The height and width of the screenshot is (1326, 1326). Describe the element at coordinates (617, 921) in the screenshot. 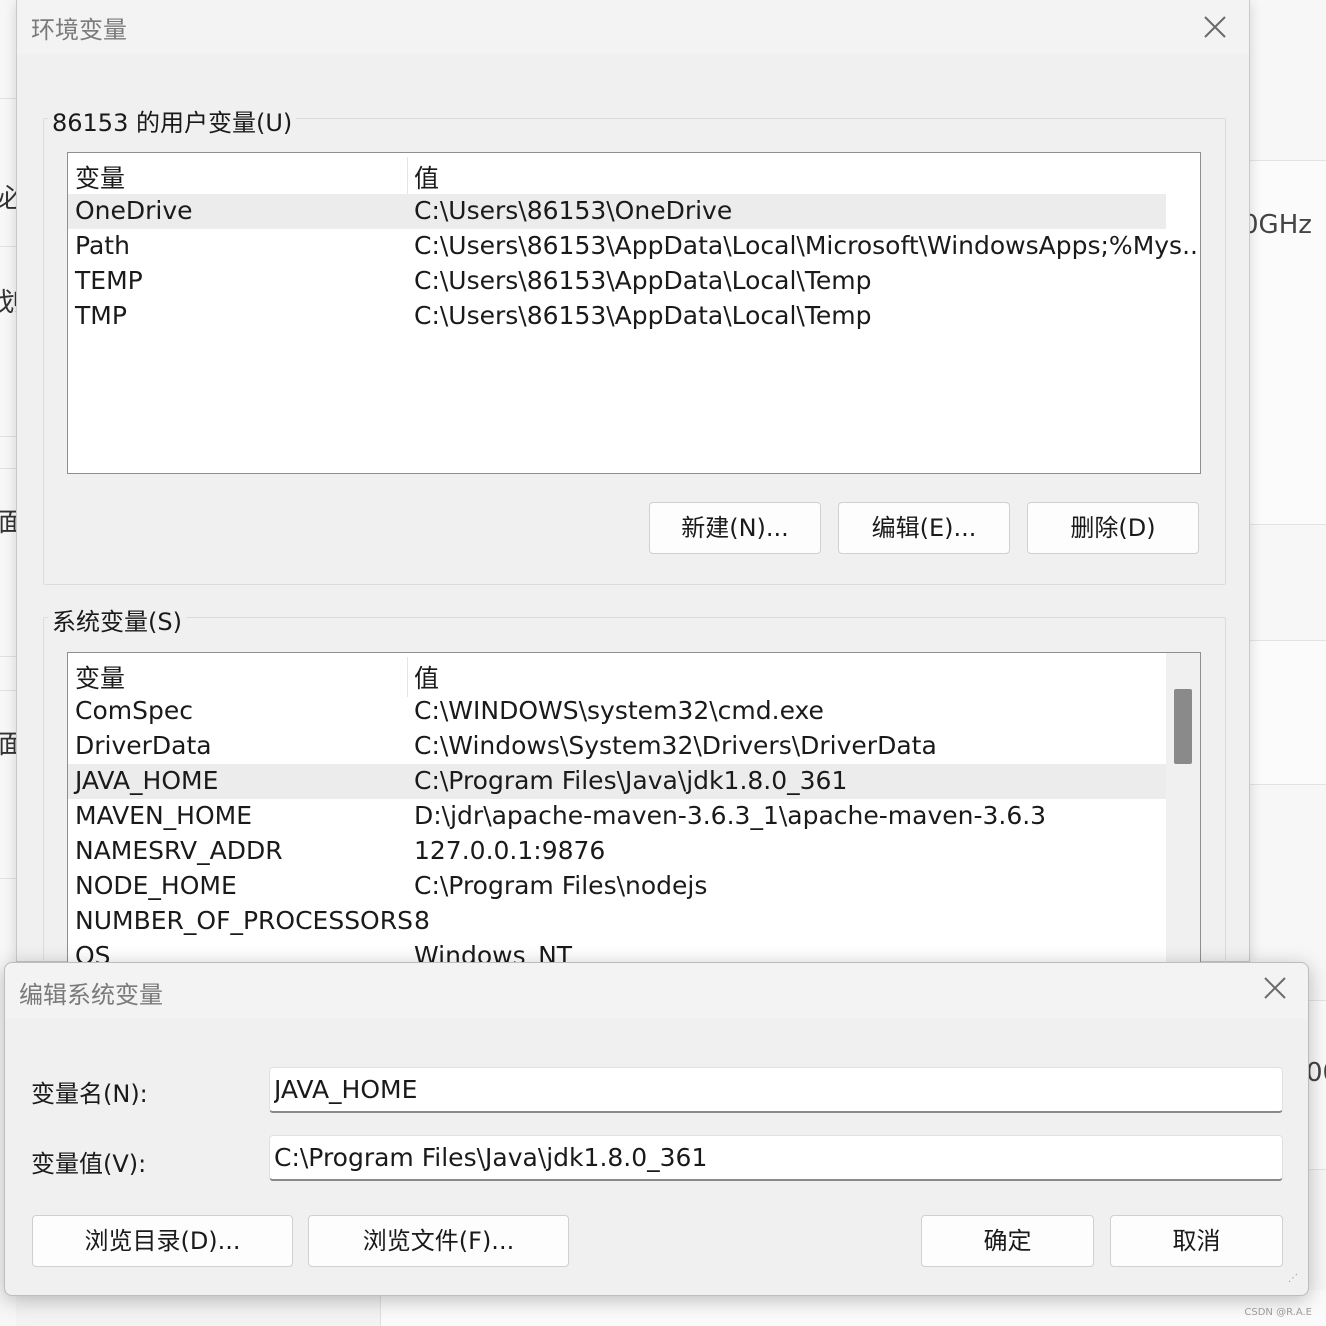

I see `table-row: NUMBER_OF_PROCESSORS 8` at that location.